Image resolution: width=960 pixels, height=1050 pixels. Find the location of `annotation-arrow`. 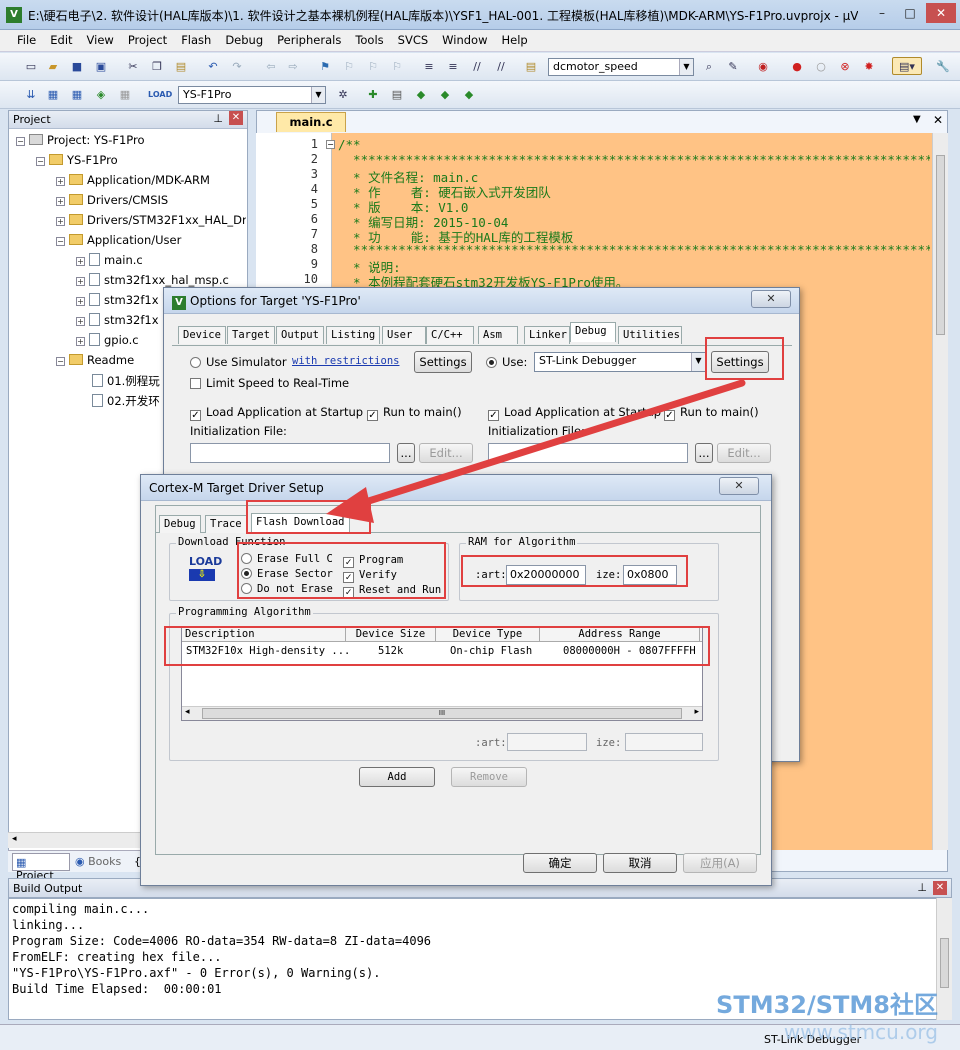

annotation-arrow is located at coordinates (536, 451).